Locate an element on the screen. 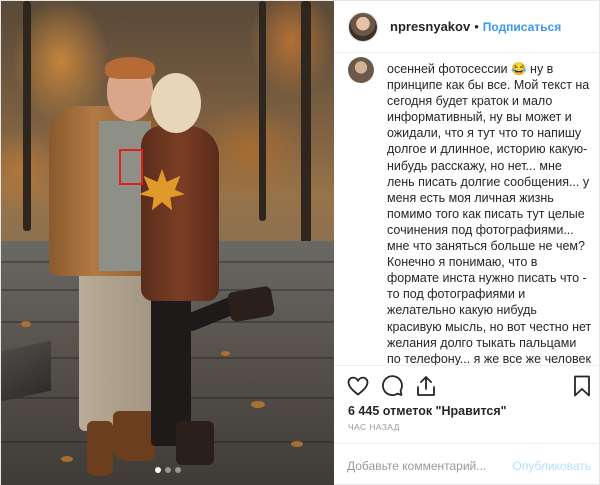 Image resolution: width=600 pixels, height=485 pixels. heart-icon is located at coordinates (358, 386).